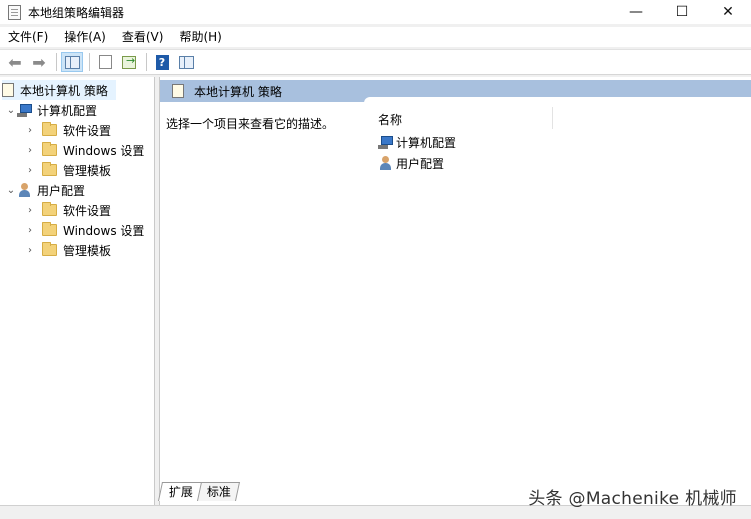 Image resolution: width=751 pixels, height=519 pixels. Describe the element at coordinates (632, 499) in the screenshot. I see `watermark: 头条 @Machenike 机械师` at that location.